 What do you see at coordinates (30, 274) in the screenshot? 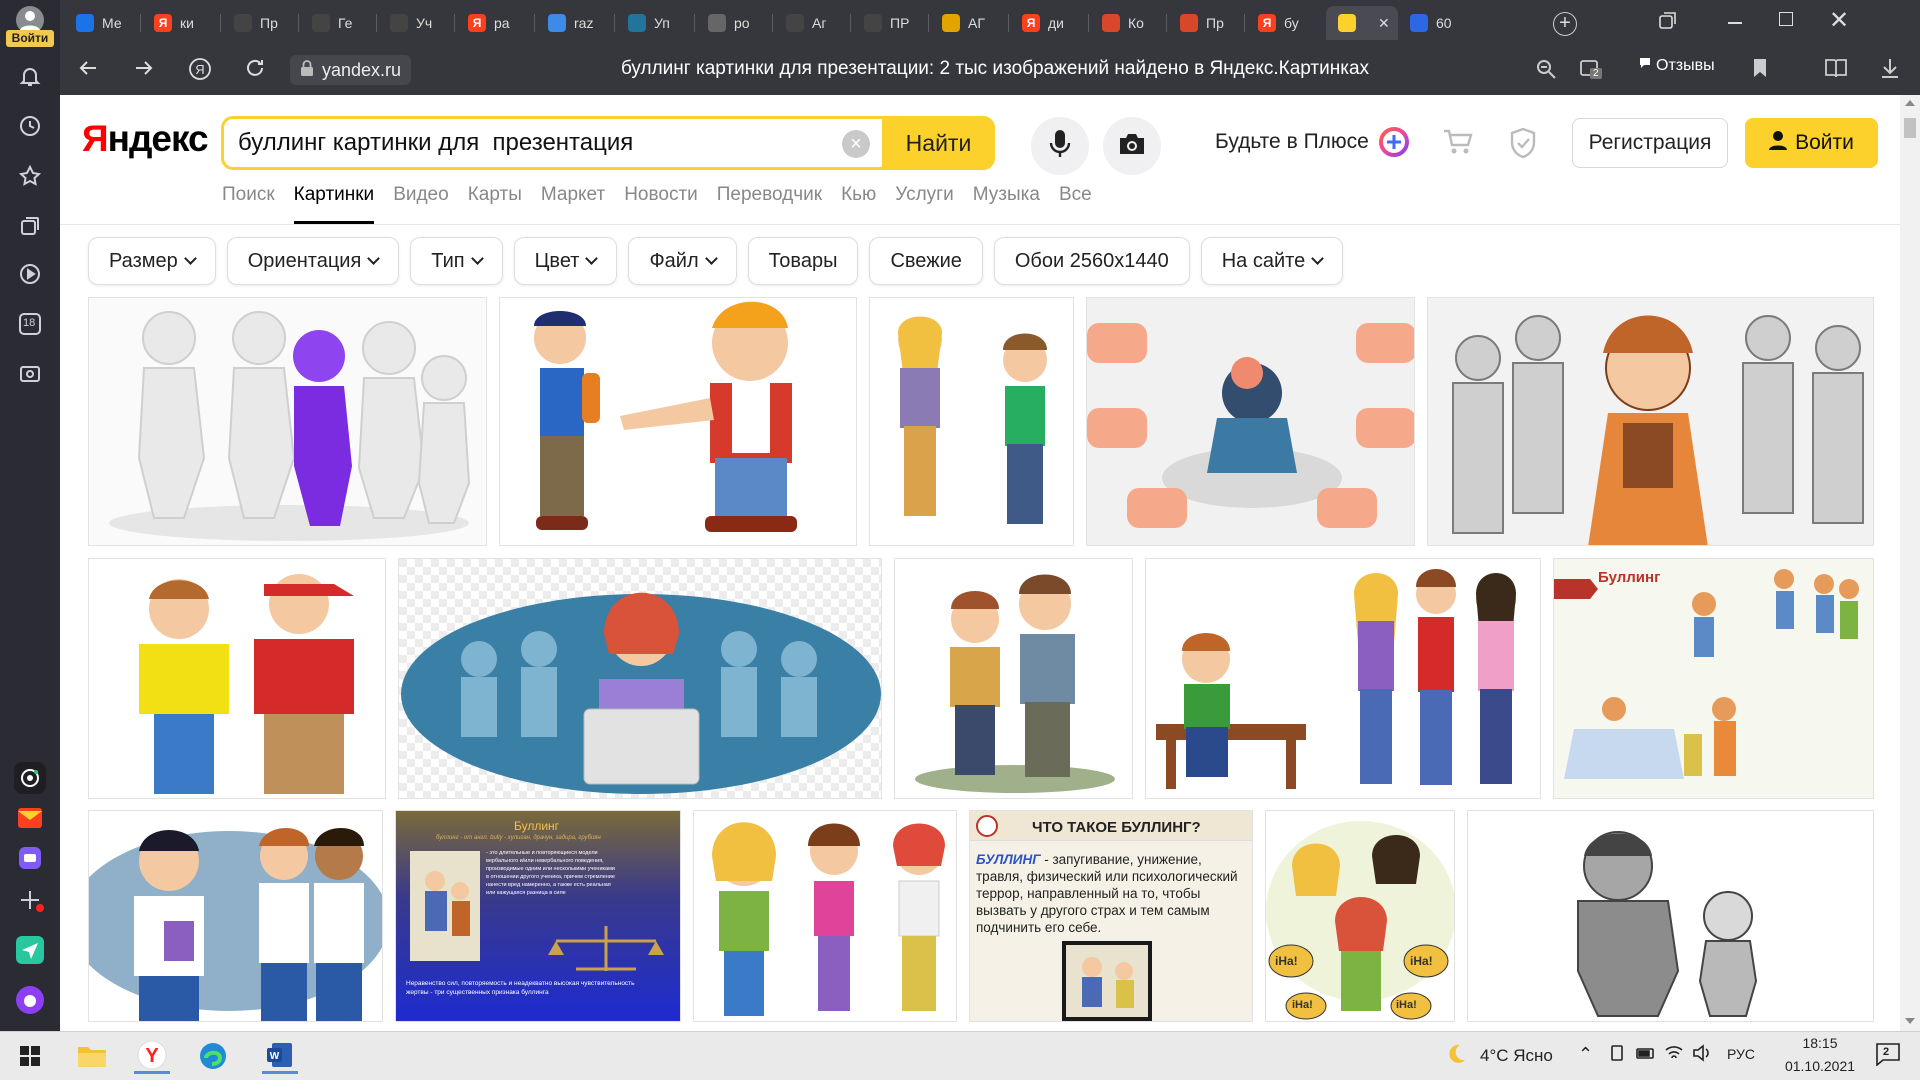
I see `play-icon` at bounding box center [30, 274].